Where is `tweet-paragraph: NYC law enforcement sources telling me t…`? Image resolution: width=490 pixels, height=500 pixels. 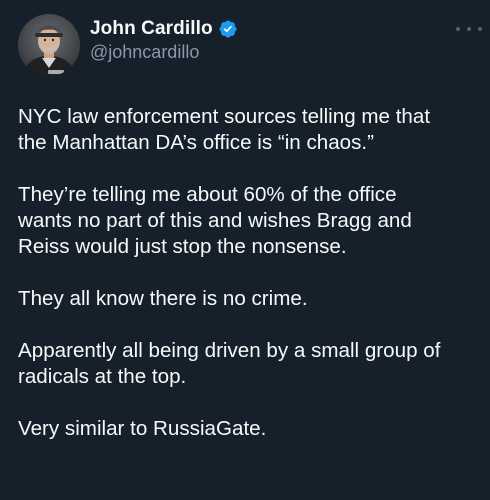
tweet-paragraph: NYC law enforcement sources telling me t… is located at coordinates (249, 130).